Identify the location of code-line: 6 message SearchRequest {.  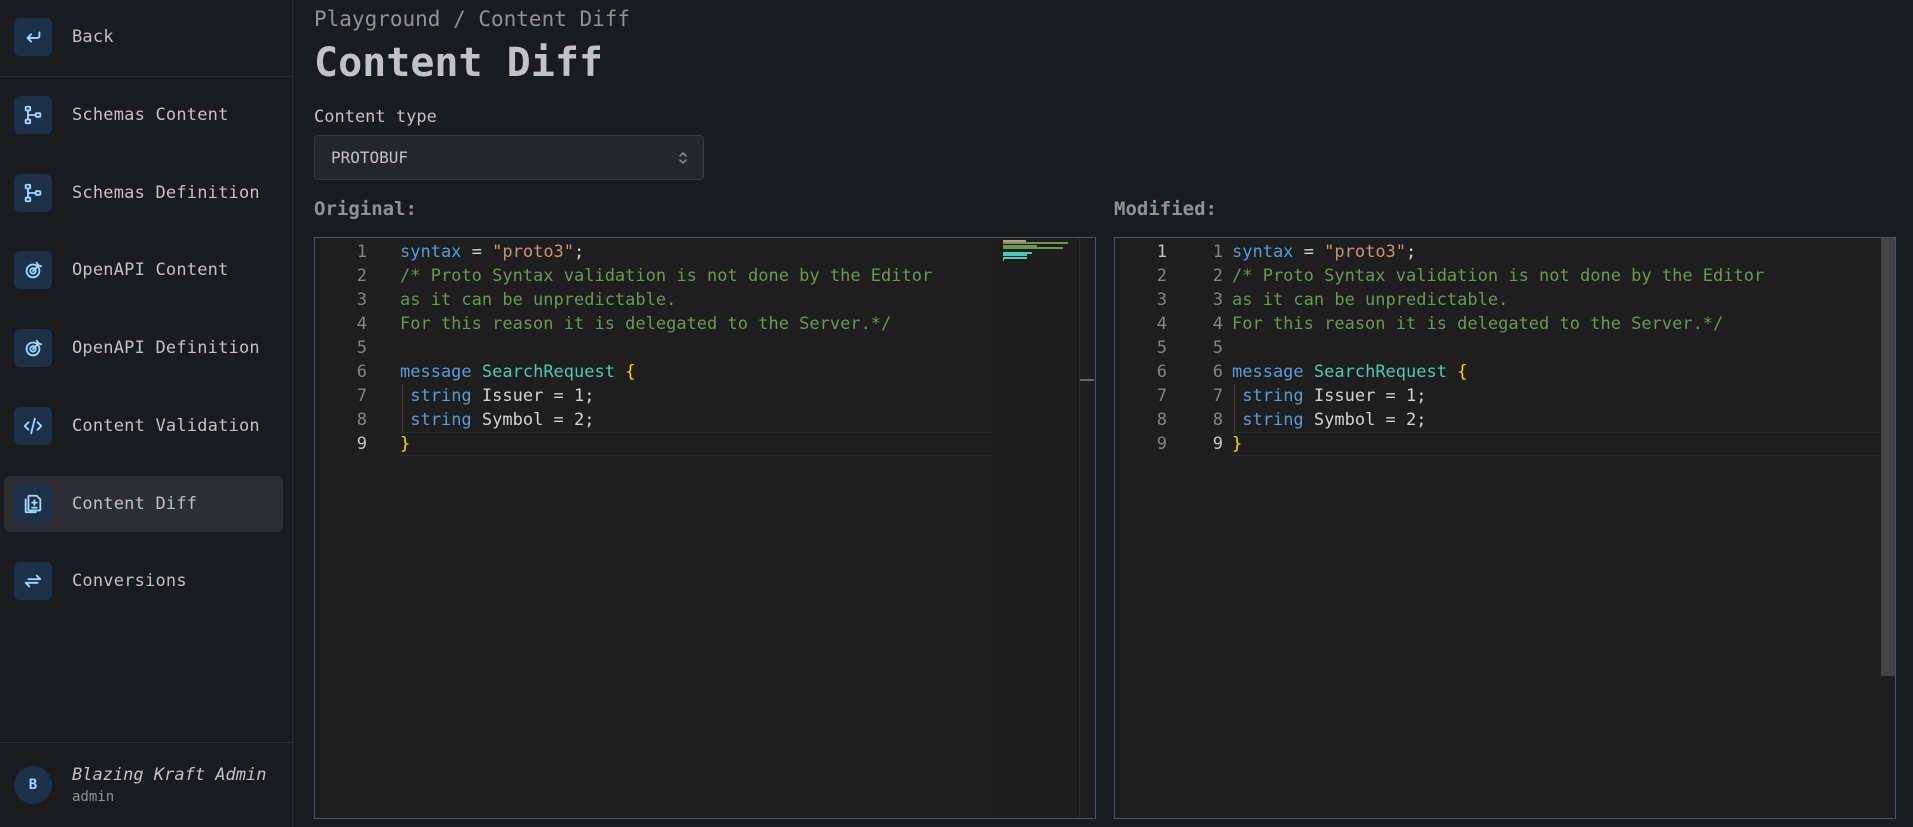
(705, 372).